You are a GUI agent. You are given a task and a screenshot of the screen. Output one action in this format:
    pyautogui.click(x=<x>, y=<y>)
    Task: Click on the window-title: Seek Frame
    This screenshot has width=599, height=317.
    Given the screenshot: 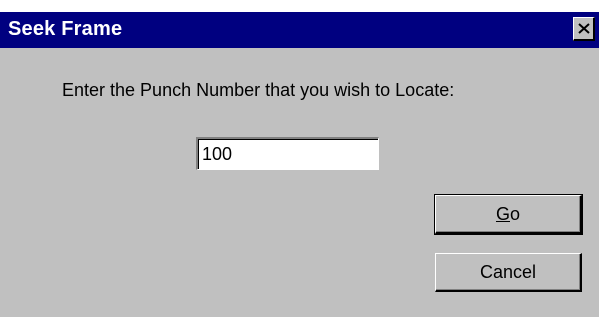 What is the action you would take?
    pyautogui.click(x=65, y=29)
    